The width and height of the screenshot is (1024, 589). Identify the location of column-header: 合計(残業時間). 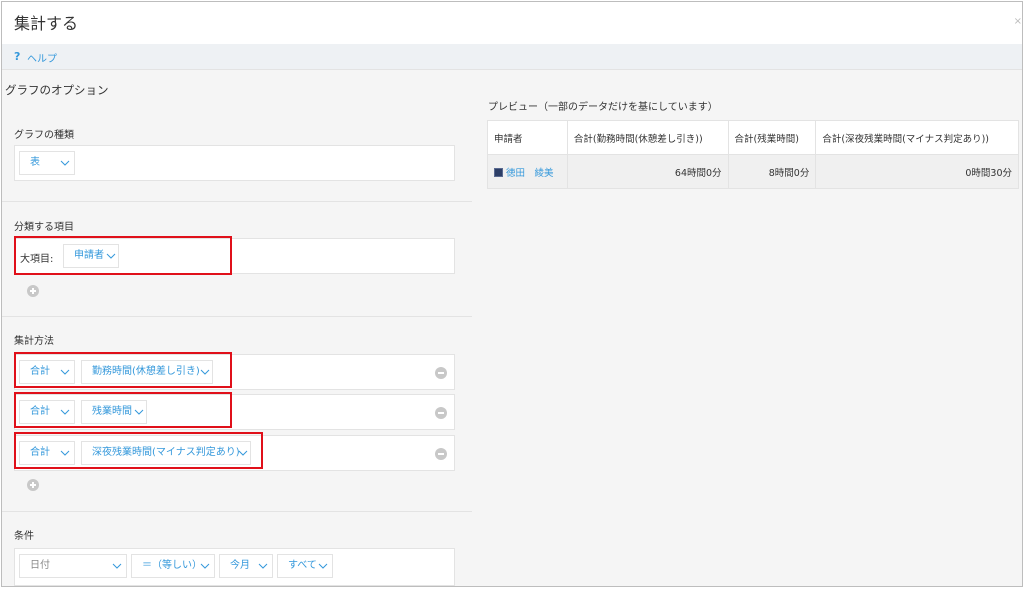
(772, 137).